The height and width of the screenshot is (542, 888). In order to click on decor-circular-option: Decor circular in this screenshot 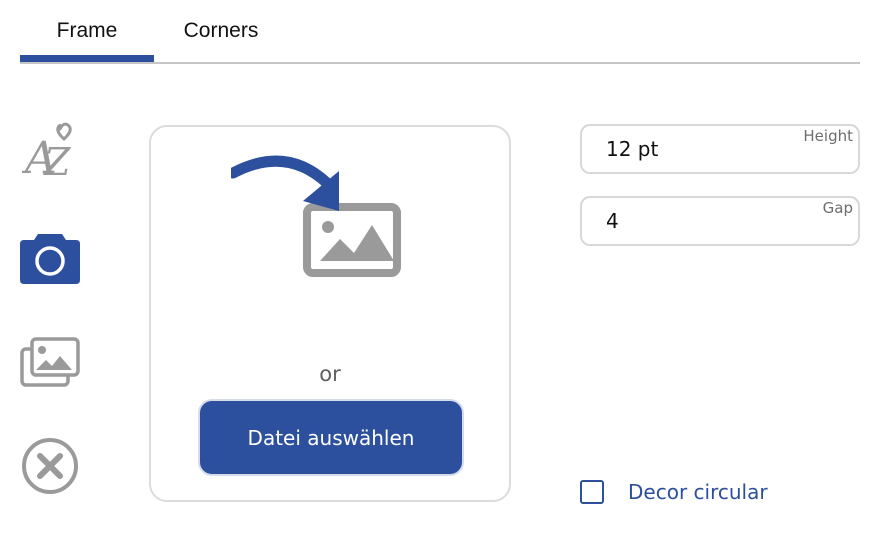, I will do `click(674, 492)`.